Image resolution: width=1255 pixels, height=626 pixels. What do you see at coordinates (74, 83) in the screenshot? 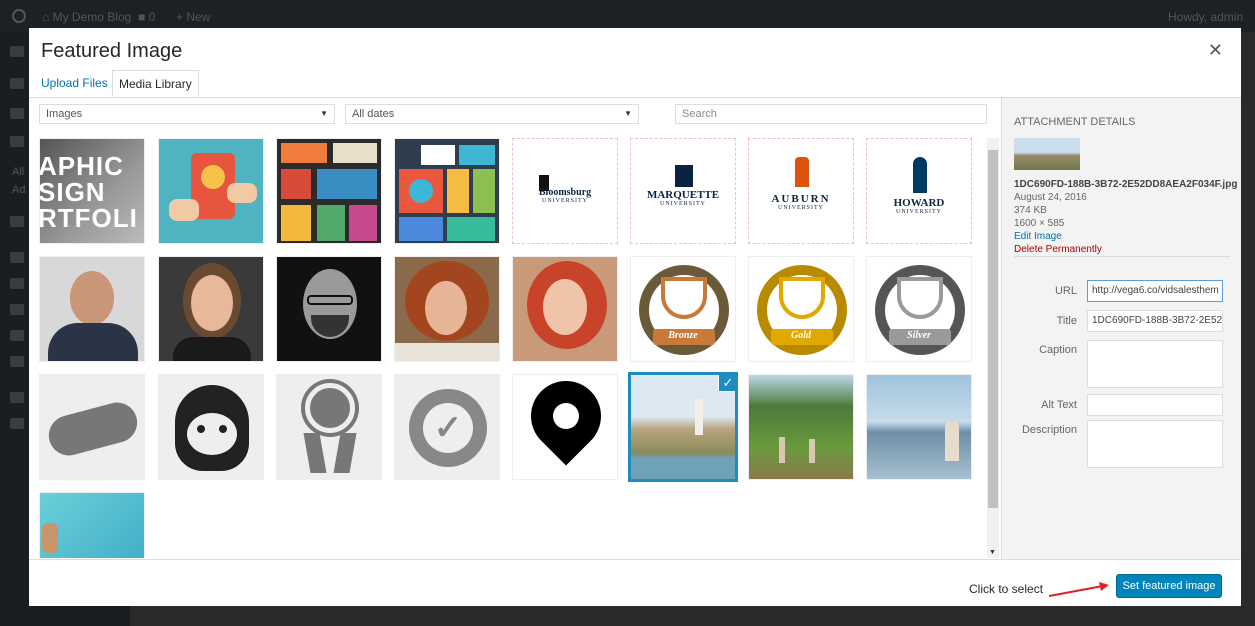
I see `tab-upload-files: Upload Files` at bounding box center [74, 83].